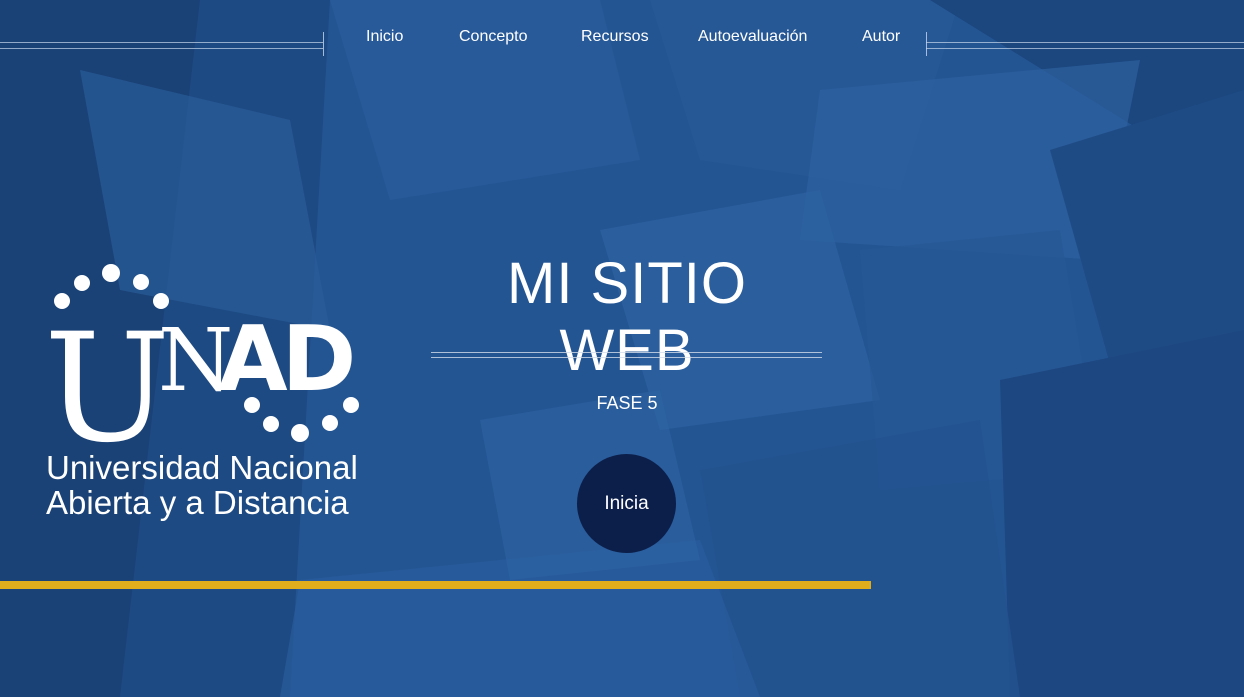  I want to click on nav-divider-left, so click(161, 45).